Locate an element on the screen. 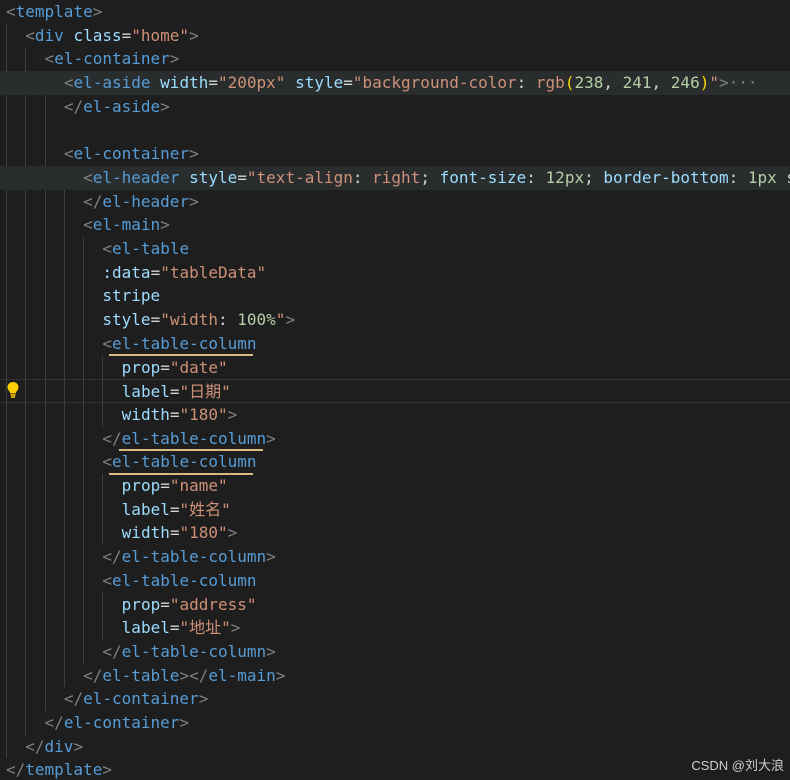  code-line: </template> is located at coordinates (395, 769).